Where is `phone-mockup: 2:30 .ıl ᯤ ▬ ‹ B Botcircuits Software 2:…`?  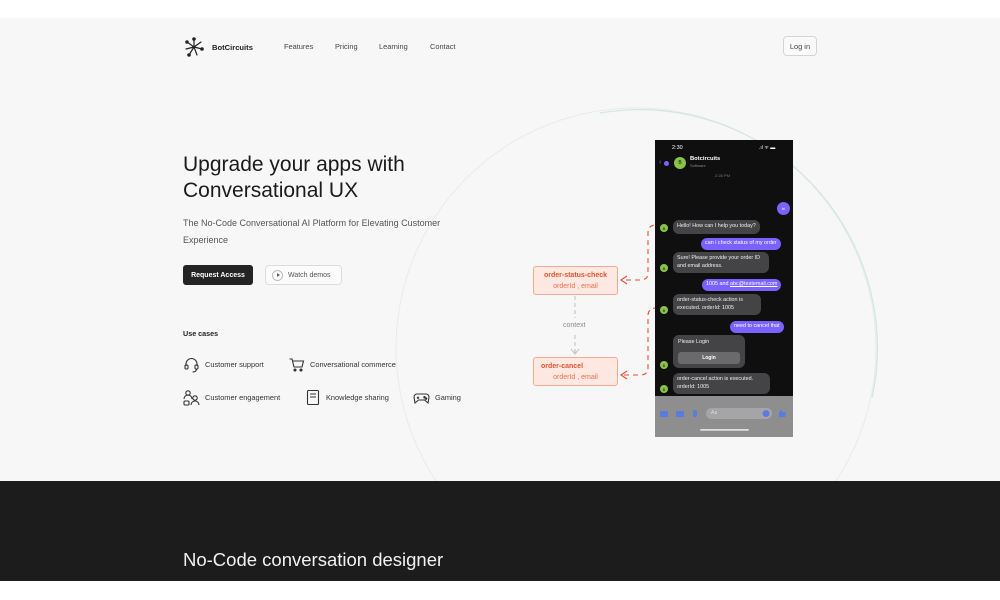
phone-mockup: 2:30 .ıl ᯤ ▬ ‹ B Botcircuits Software 2:… is located at coordinates (724, 288).